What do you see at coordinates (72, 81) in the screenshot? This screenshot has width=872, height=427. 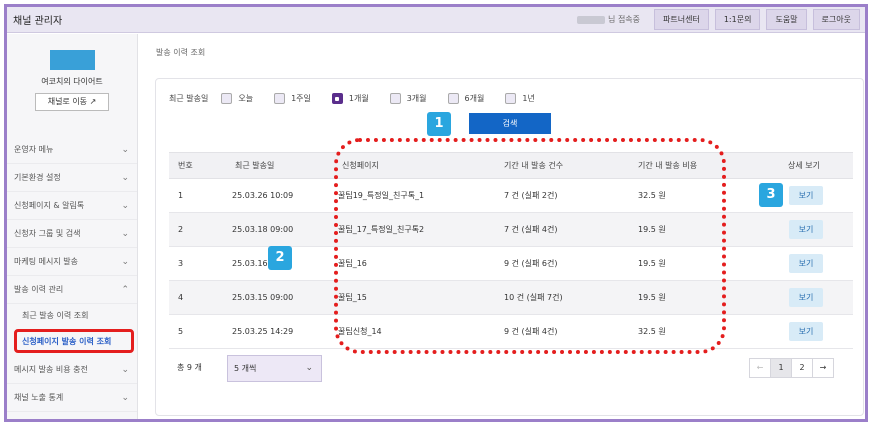 I see `channel-name: 여코치의 다이어트` at bounding box center [72, 81].